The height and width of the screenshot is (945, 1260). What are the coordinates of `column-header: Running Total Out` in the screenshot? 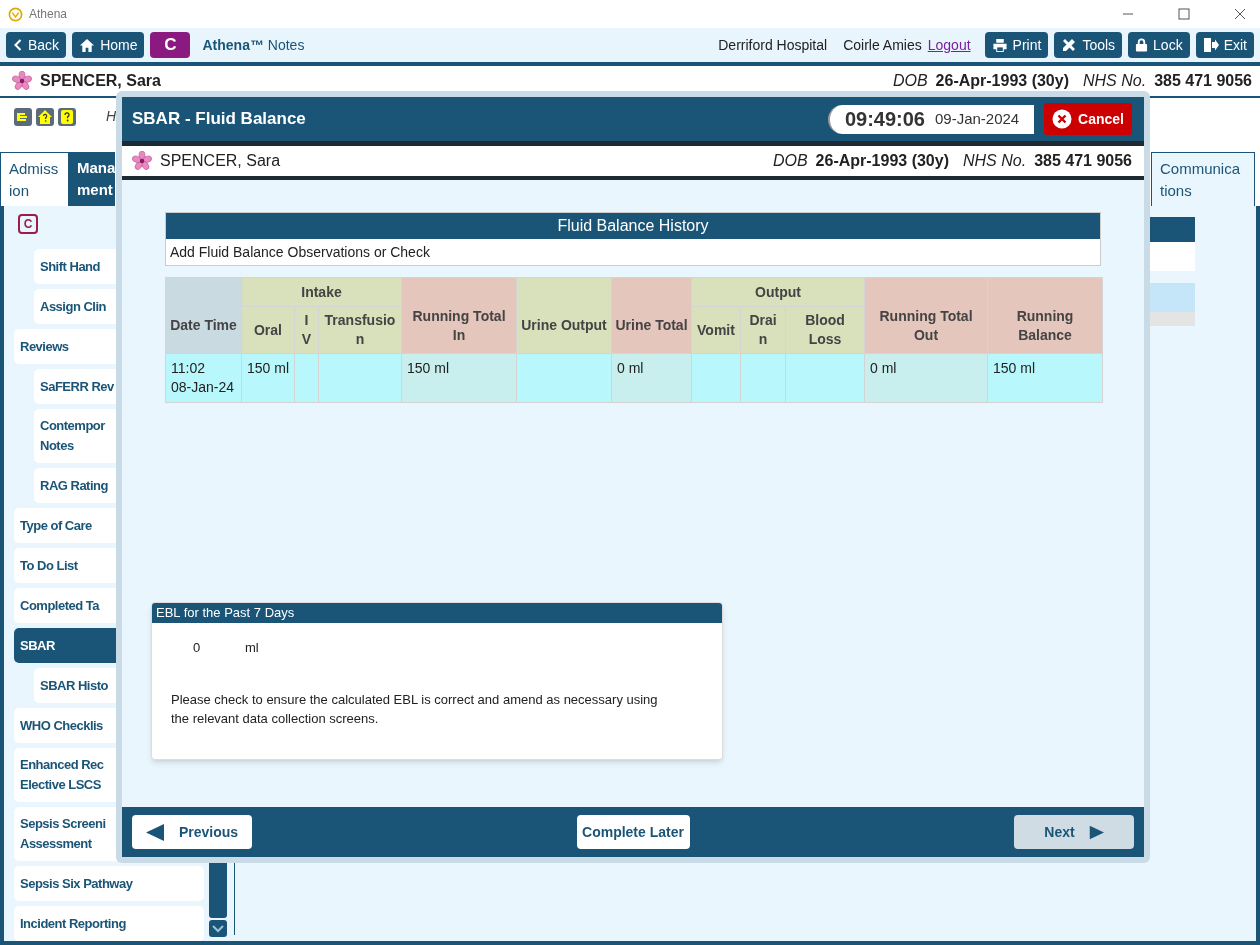 It's located at (926, 315).